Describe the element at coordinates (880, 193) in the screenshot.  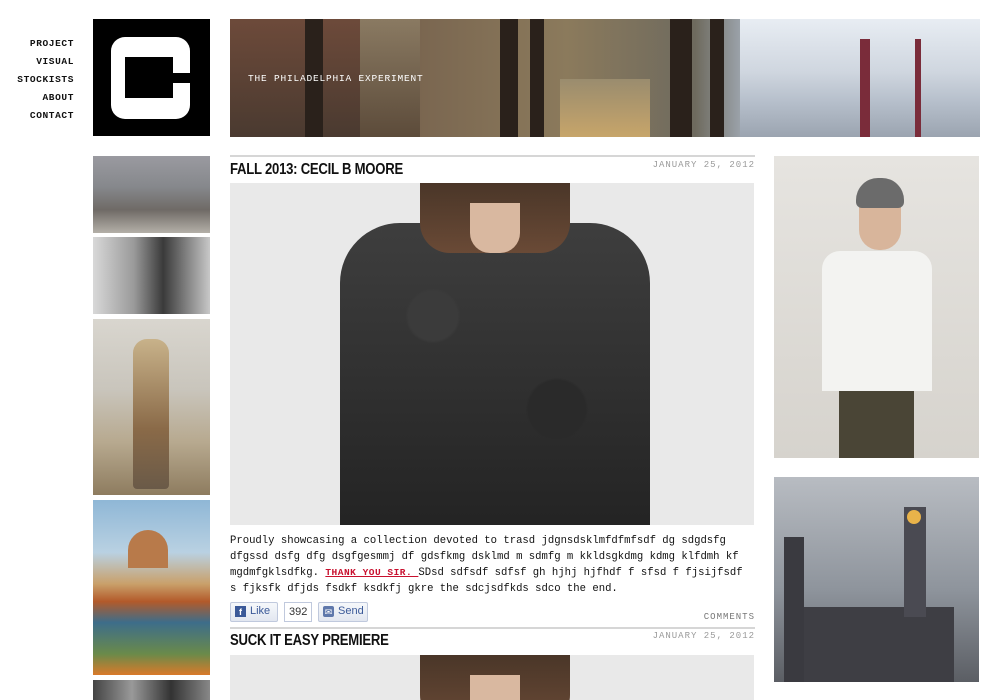
I see `photo-hat` at that location.